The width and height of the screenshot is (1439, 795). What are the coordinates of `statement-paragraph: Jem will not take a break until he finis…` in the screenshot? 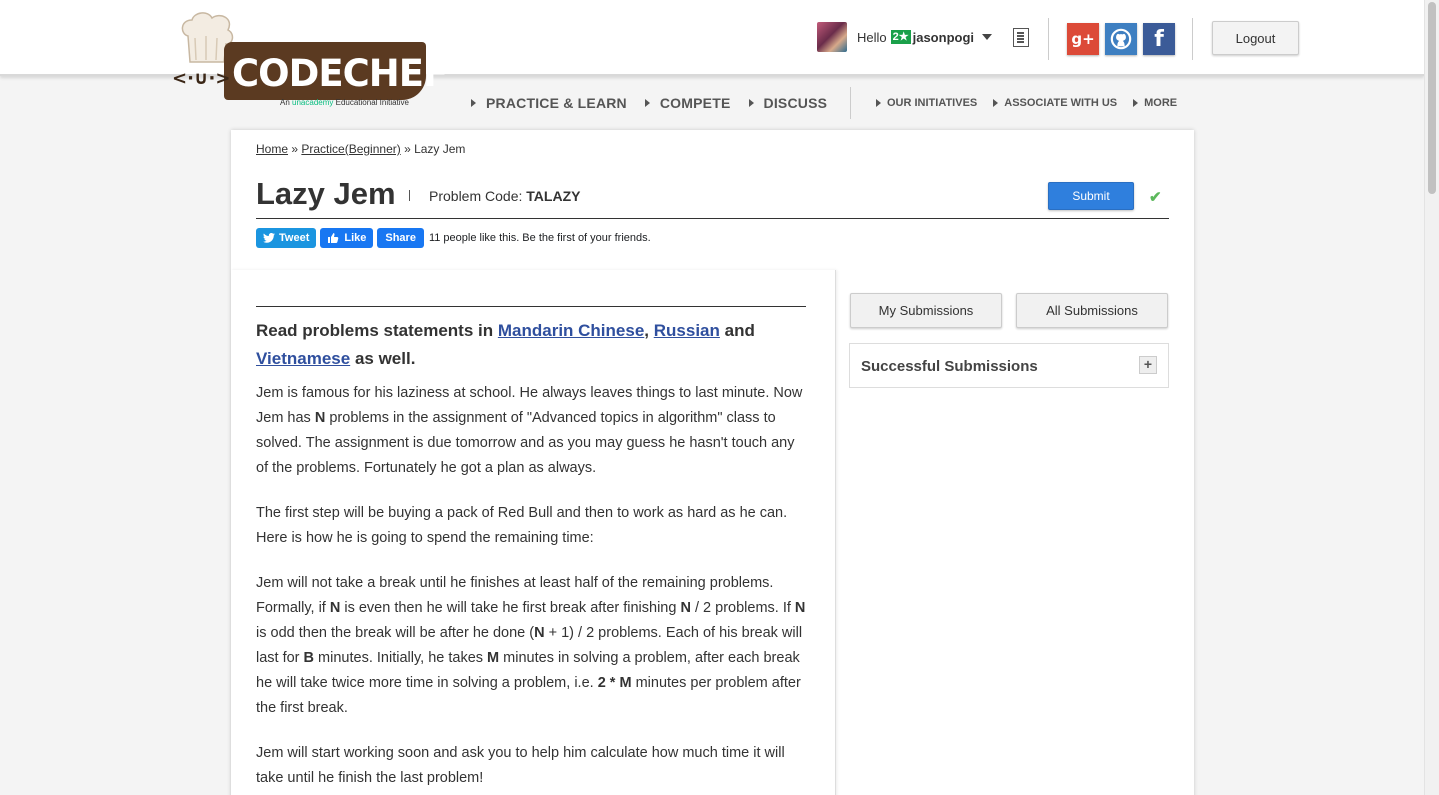 It's located at (532, 646).